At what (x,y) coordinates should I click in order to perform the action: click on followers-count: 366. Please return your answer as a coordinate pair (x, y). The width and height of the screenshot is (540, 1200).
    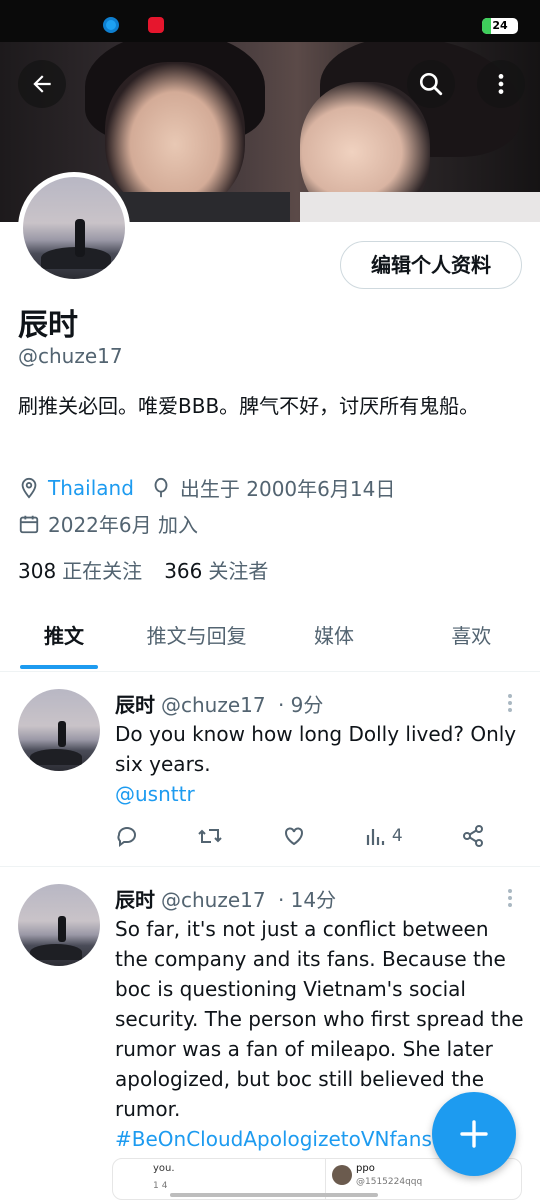
    Looking at the image, I should click on (183, 571).